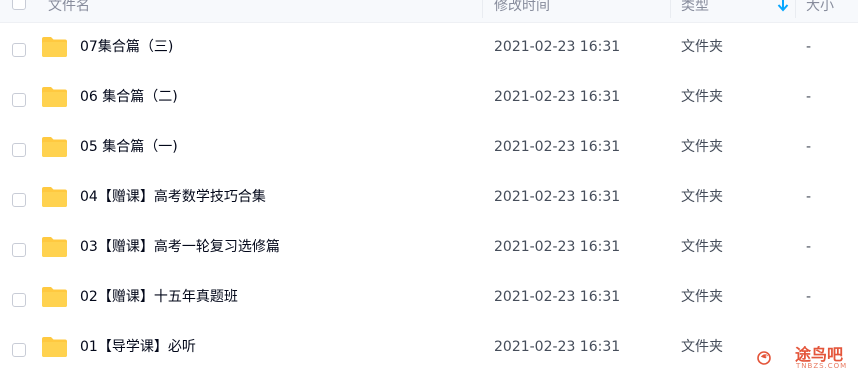 The height and width of the screenshot is (379, 858). Describe the element at coordinates (173, 197) in the screenshot. I see `file-name: 04【赠课】高考数学技巧合集` at that location.